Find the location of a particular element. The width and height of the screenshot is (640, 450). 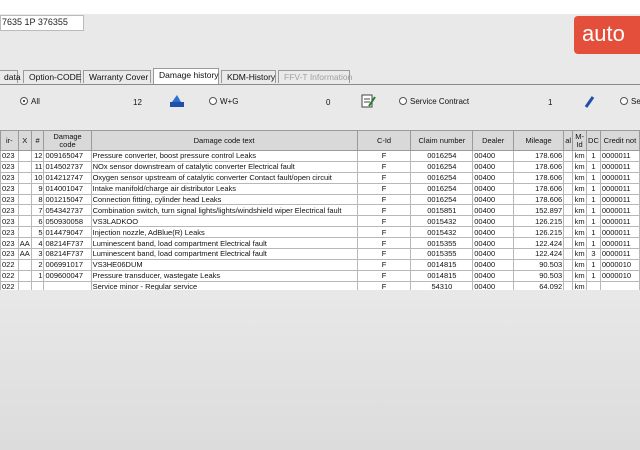

column-header: ir- is located at coordinates (9, 140).